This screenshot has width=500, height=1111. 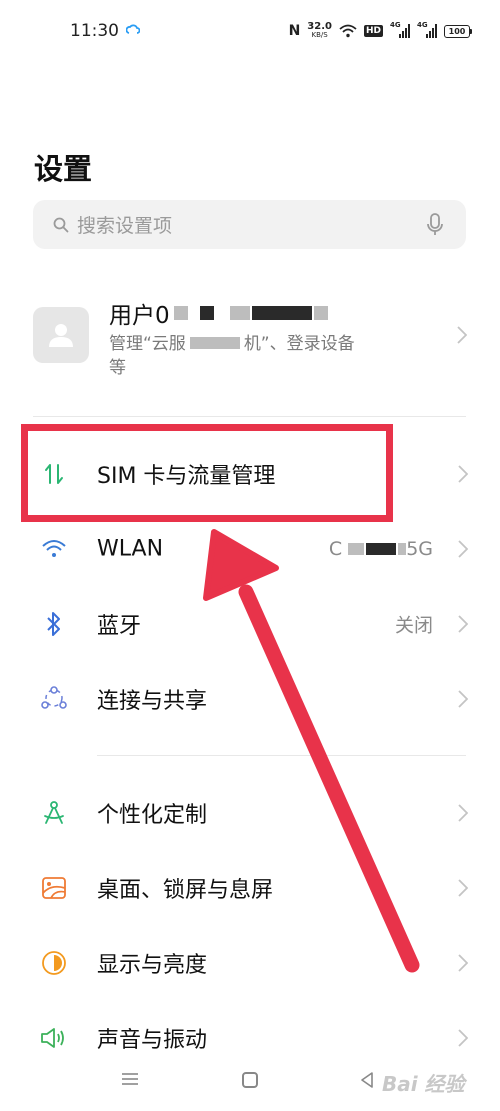 I want to click on bluetooth-icon, so click(x=54, y=624).